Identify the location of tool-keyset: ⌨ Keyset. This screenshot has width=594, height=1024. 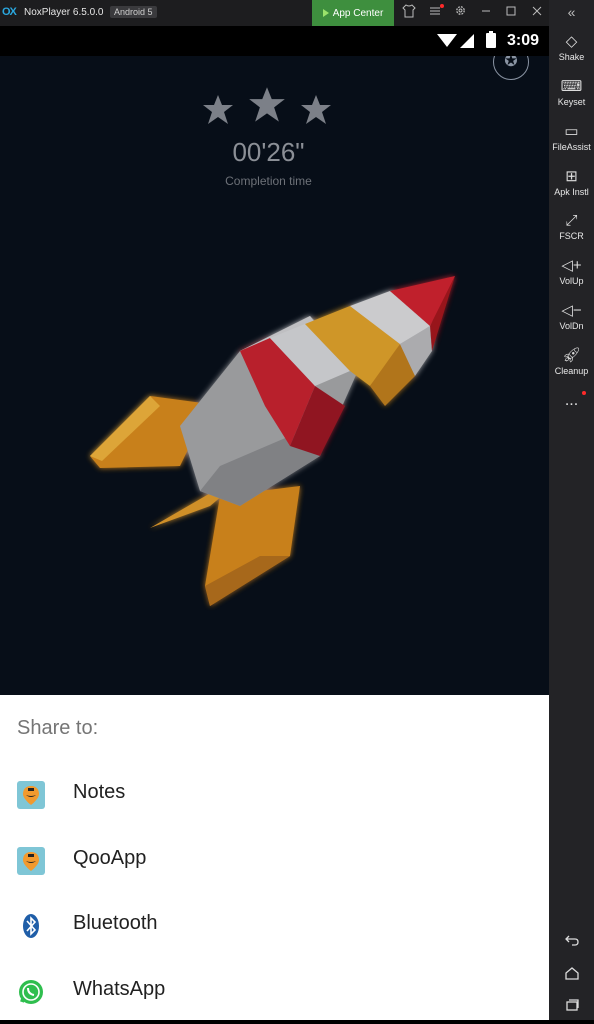
(571, 92).